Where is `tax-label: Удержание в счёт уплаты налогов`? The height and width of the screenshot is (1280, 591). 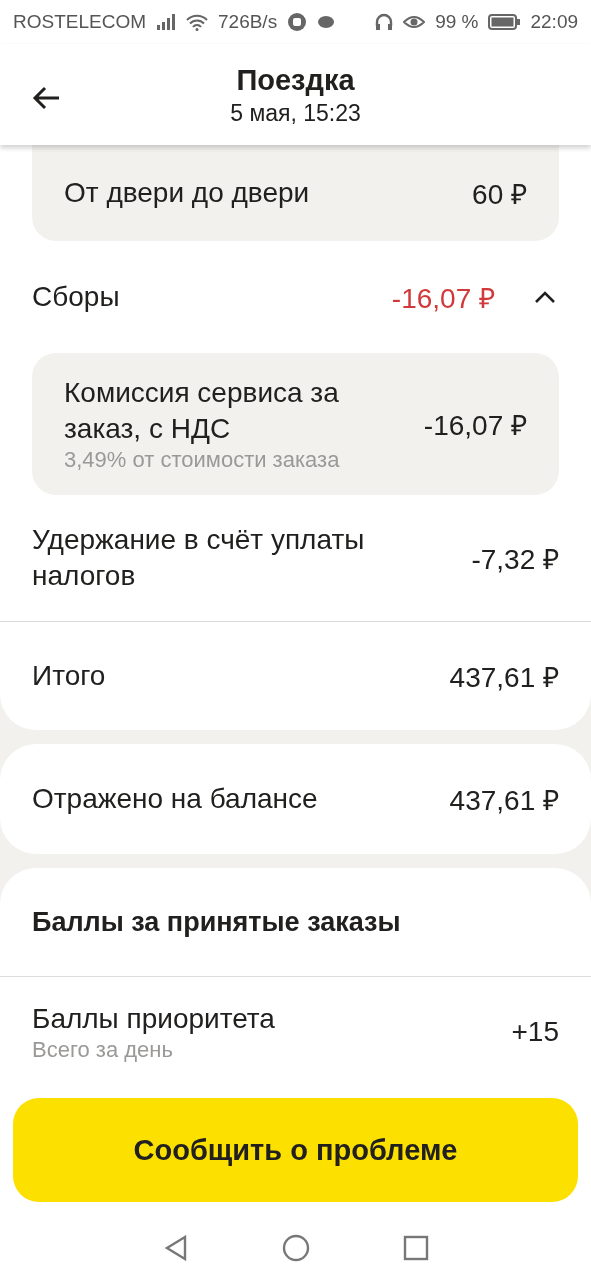
tax-label: Удержание в счёт уплаты налогов is located at coordinates (199, 558).